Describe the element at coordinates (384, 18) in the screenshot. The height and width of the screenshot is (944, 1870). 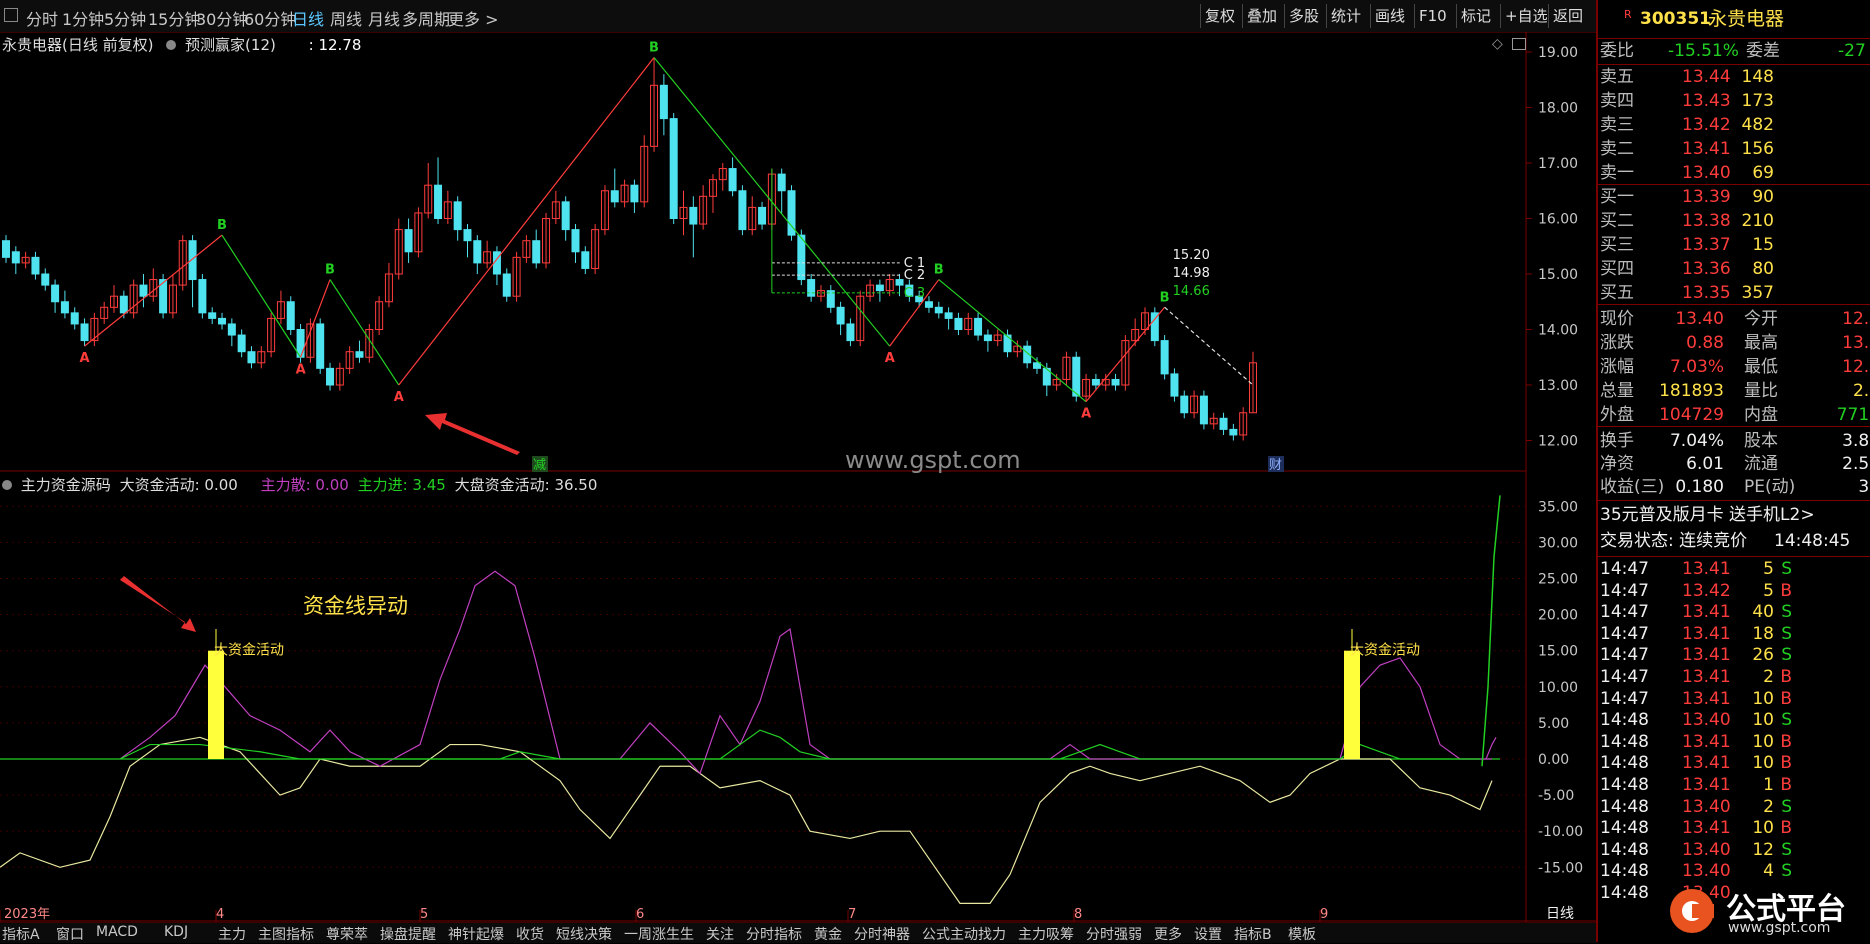
I see `period-tab: 月线` at that location.